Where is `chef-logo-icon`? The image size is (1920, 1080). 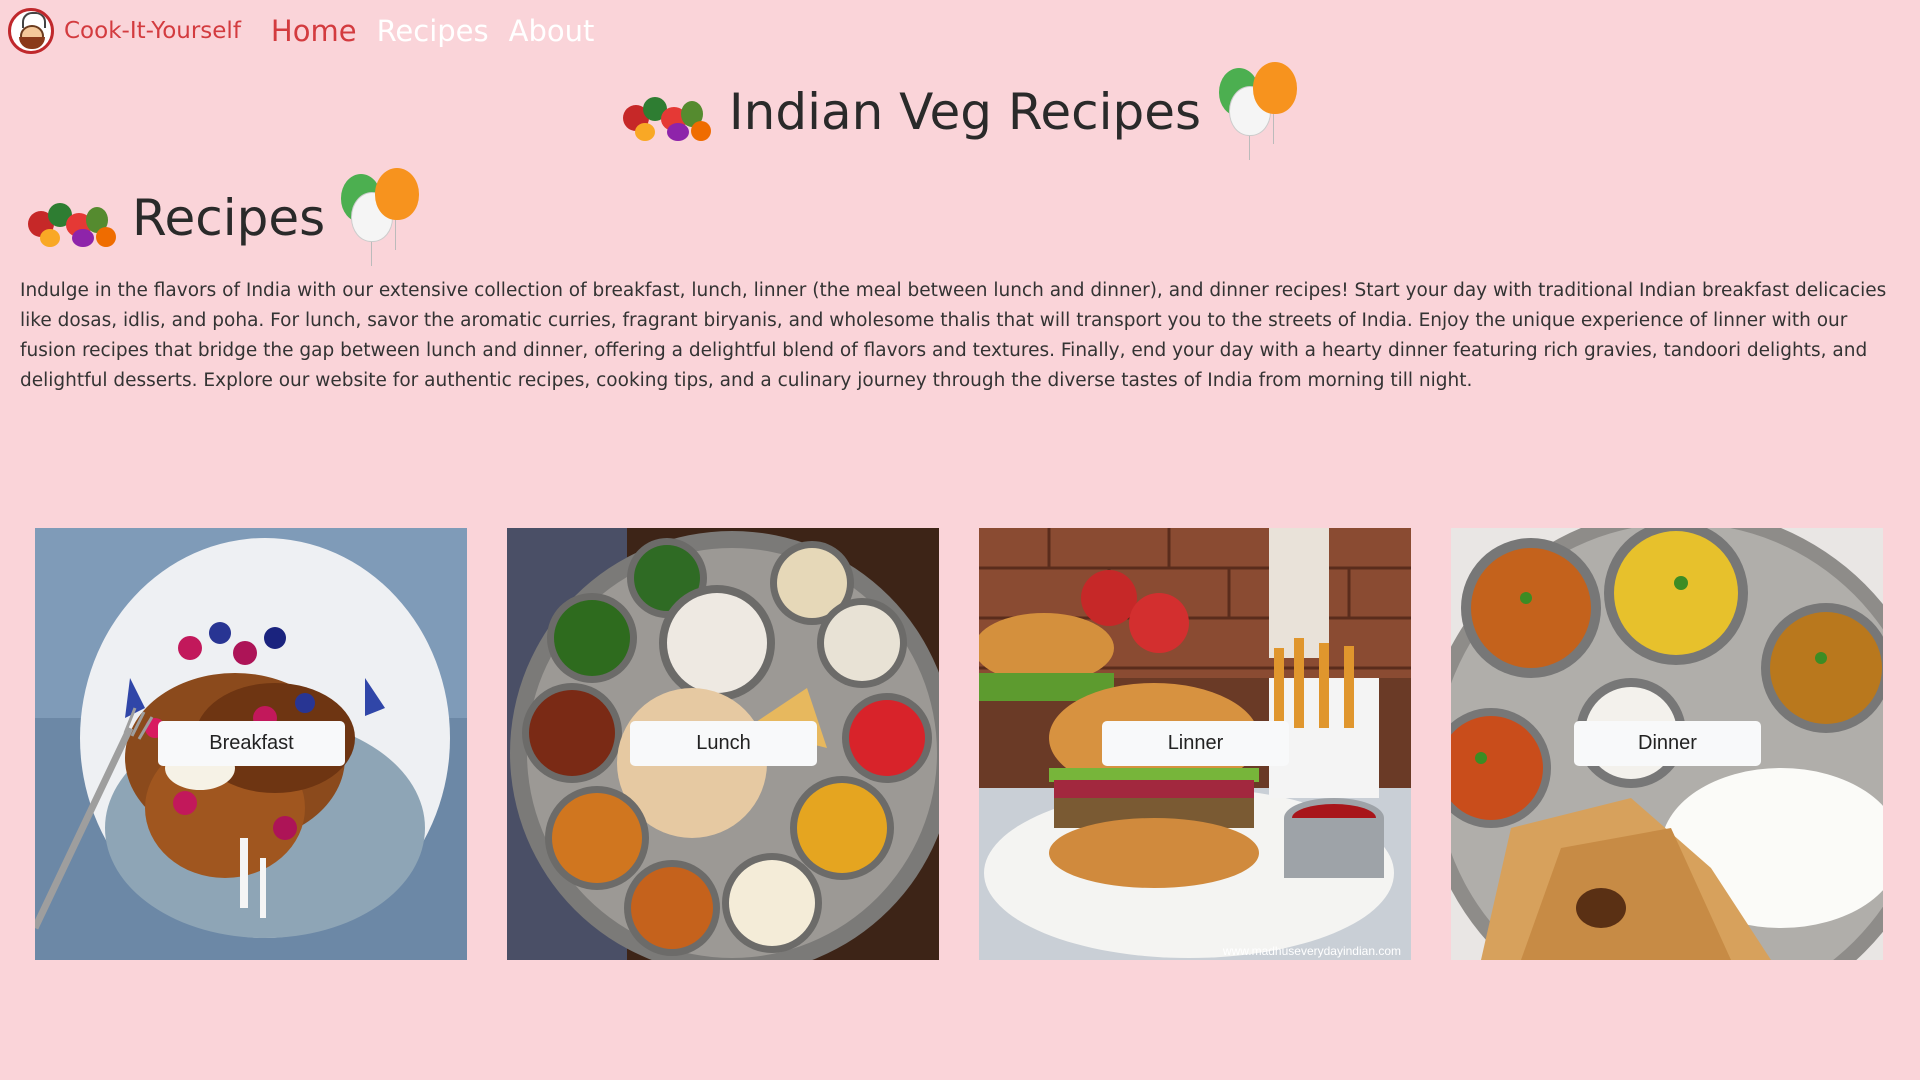
chef-logo-icon is located at coordinates (31, 31).